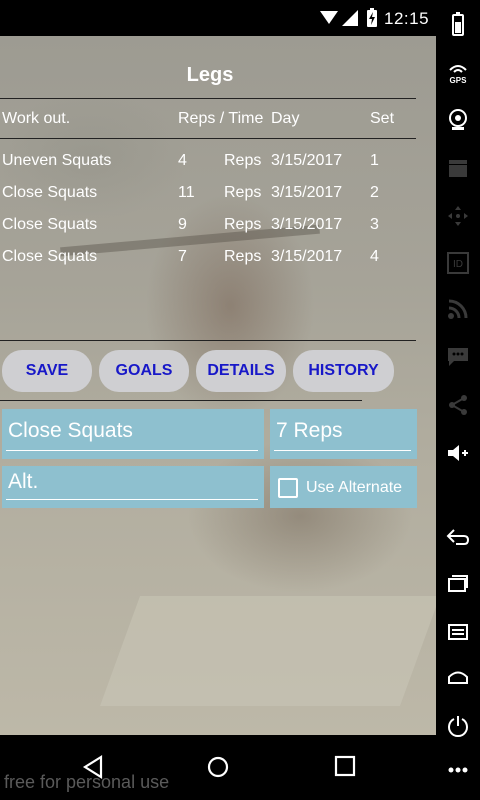 The width and height of the screenshot is (480, 800). What do you see at coordinates (458, 357) in the screenshot?
I see `sms-icon` at bounding box center [458, 357].